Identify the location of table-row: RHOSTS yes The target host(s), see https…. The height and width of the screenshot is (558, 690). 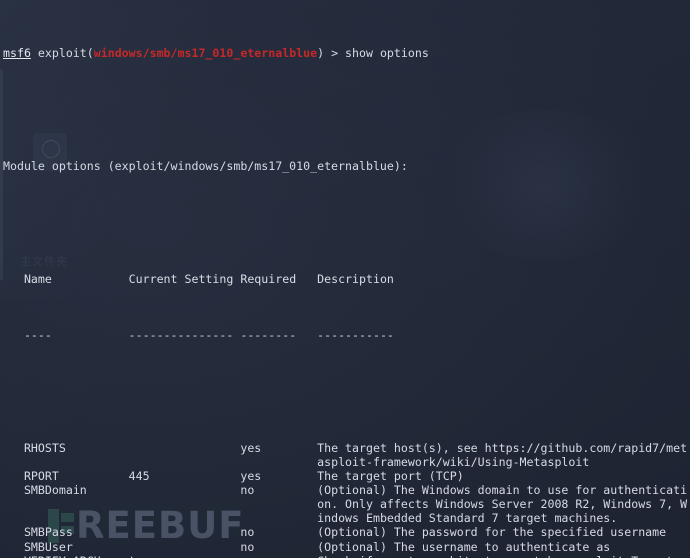
(346, 448).